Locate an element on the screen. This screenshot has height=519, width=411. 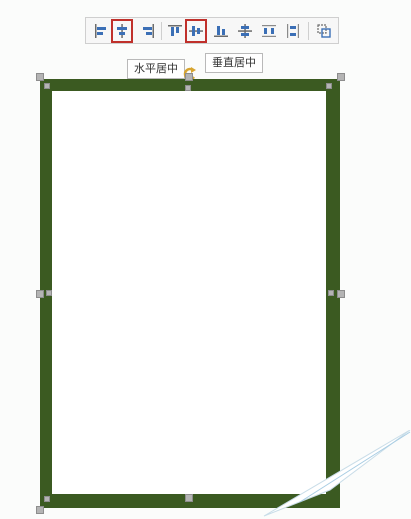
distribute-center-button is located at coordinates (245, 31).